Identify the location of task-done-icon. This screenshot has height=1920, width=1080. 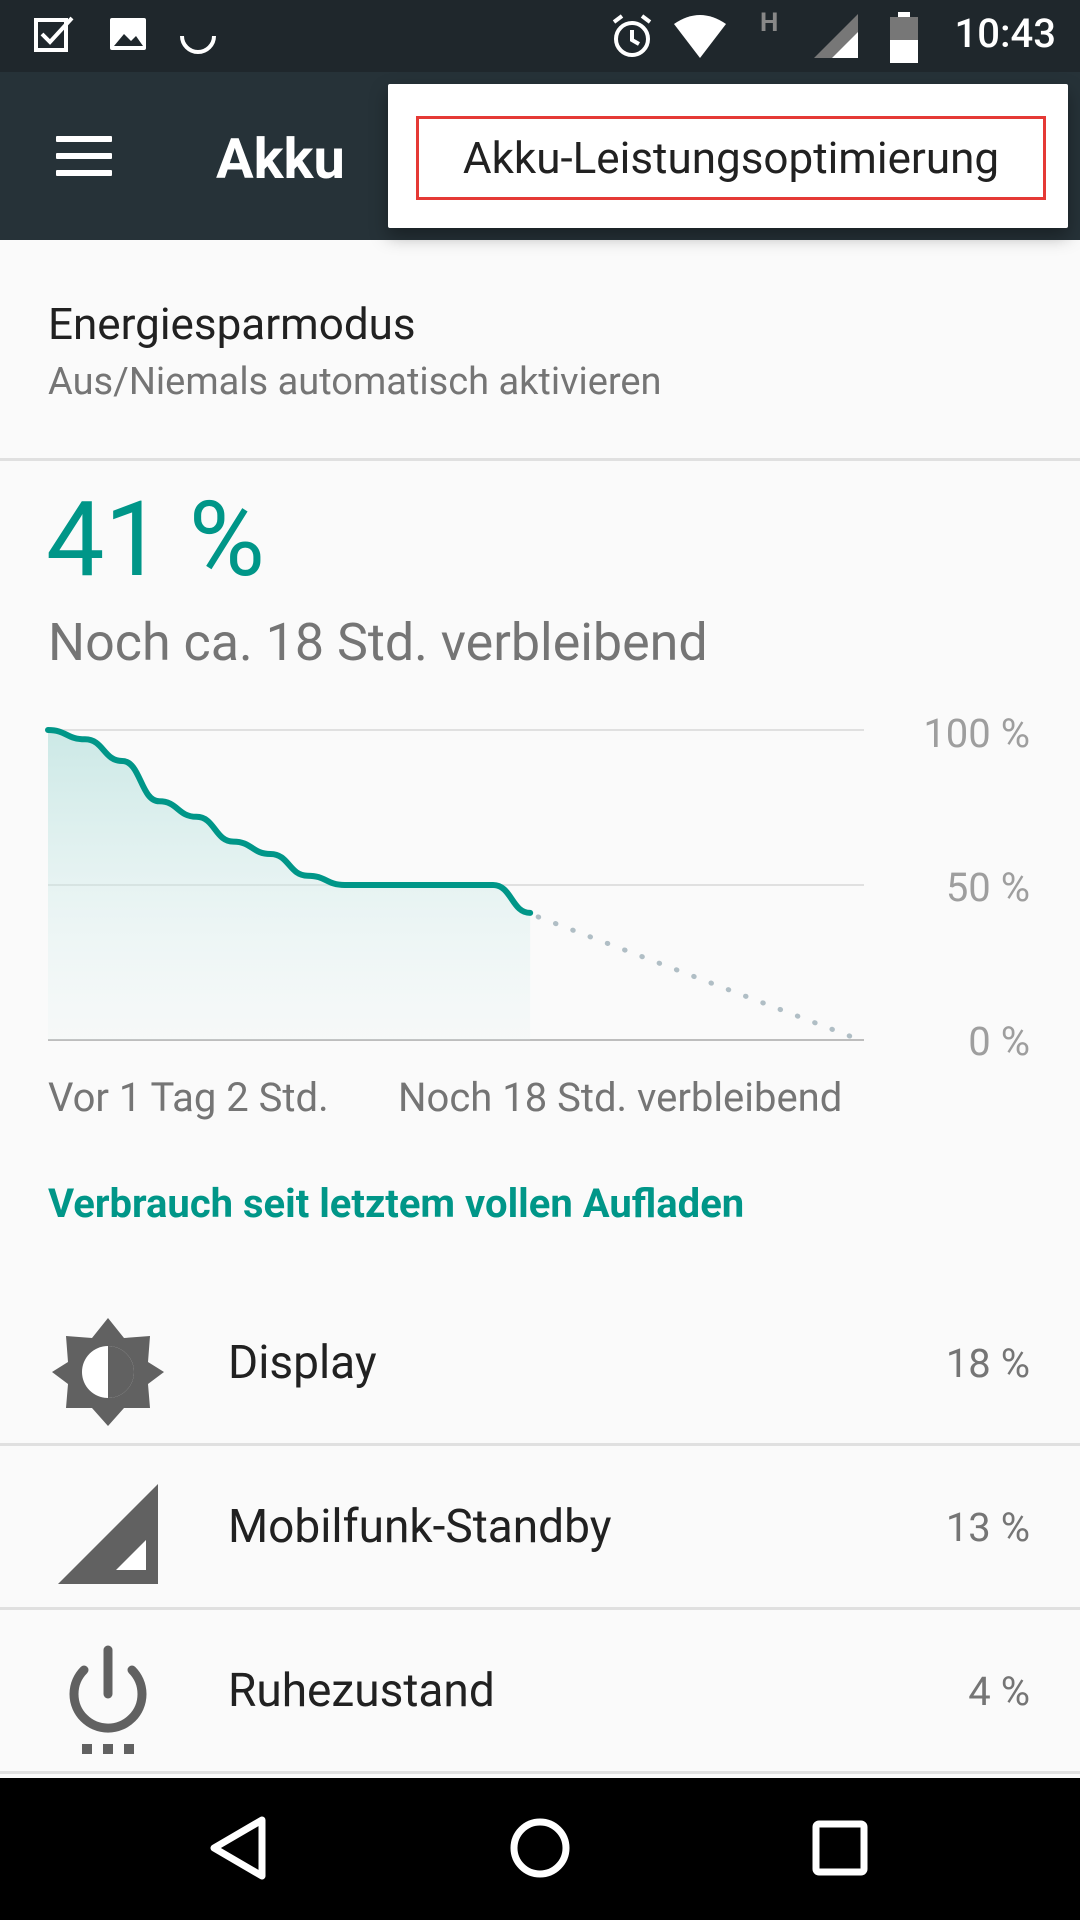
(54, 34).